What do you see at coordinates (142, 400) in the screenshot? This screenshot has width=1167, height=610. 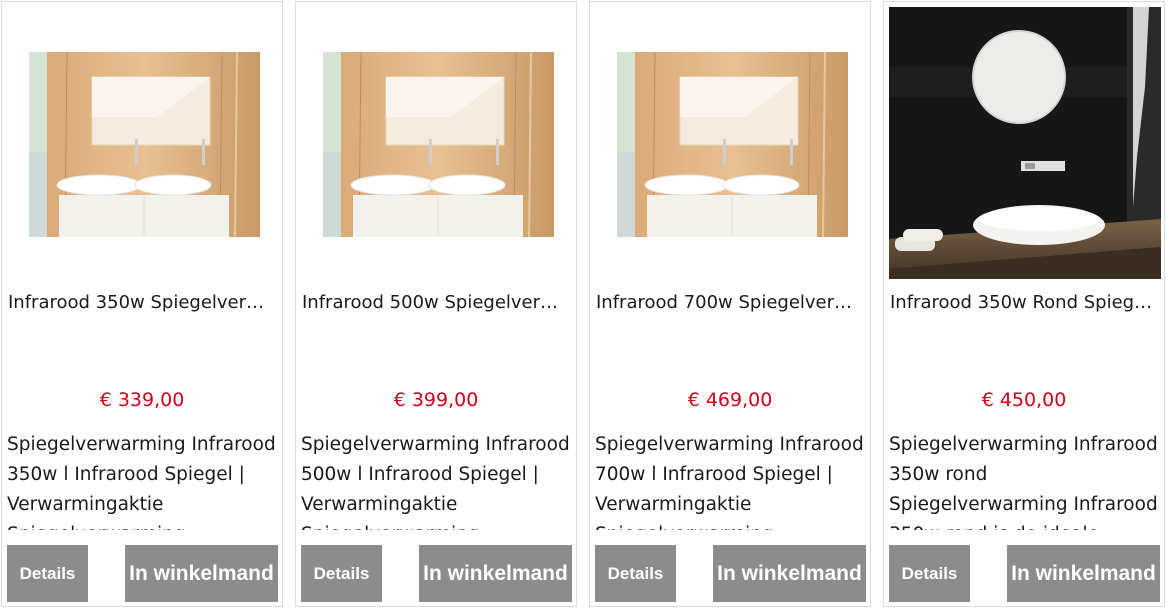 I see `product-price: € 339,00` at bounding box center [142, 400].